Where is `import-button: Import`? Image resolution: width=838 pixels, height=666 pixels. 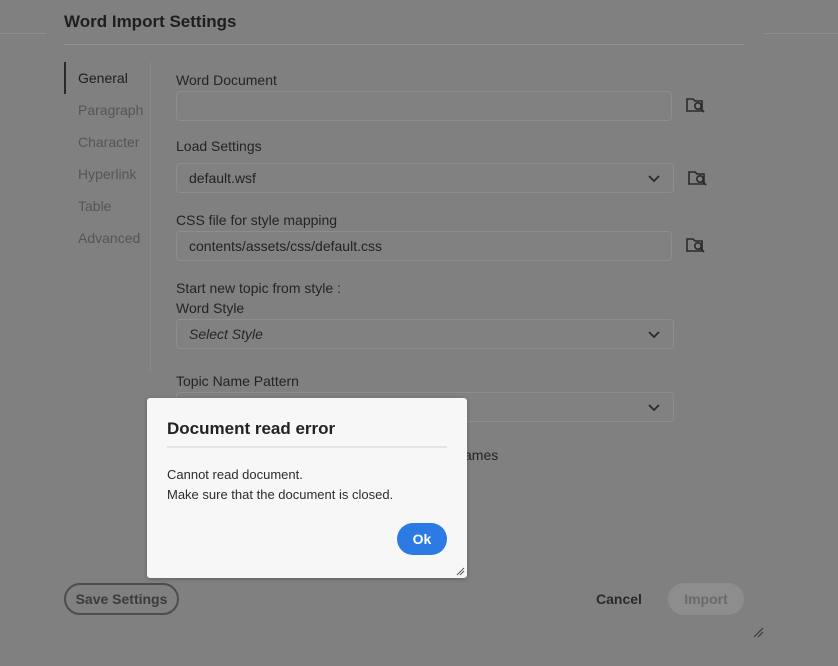 import-button: Import is located at coordinates (706, 599).